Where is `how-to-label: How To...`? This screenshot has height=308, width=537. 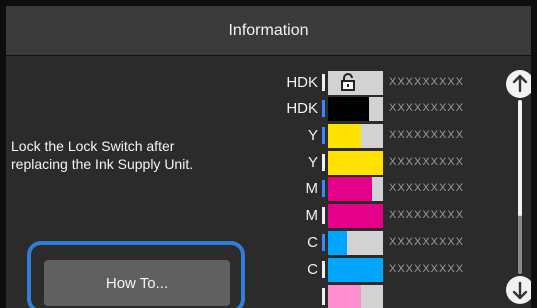 how-to-label: How To... is located at coordinates (137, 283).